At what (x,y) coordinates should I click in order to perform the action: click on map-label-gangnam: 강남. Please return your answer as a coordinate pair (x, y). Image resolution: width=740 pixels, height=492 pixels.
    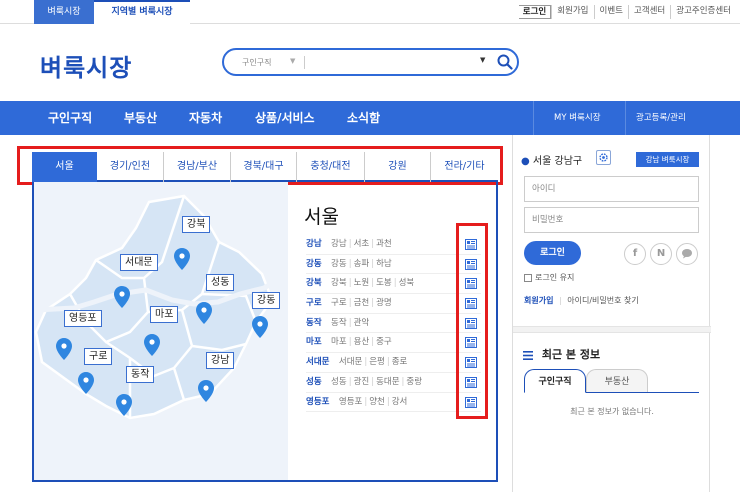
    Looking at the image, I should click on (220, 360).